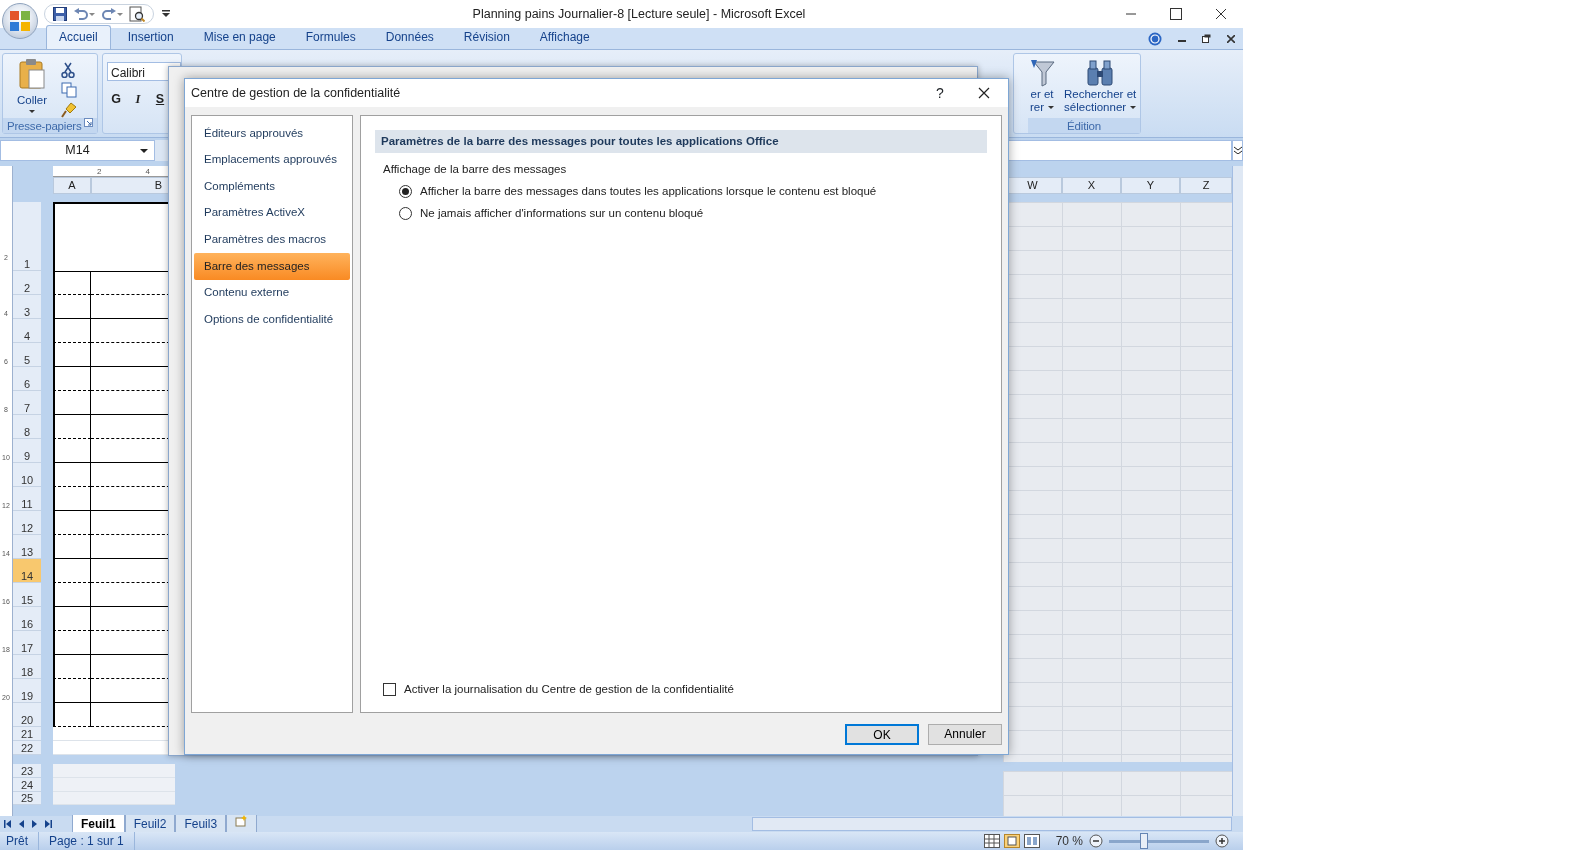 The width and height of the screenshot is (1590, 860). Describe the element at coordinates (138, 99) in the screenshot. I see `font-style-button: I` at that location.